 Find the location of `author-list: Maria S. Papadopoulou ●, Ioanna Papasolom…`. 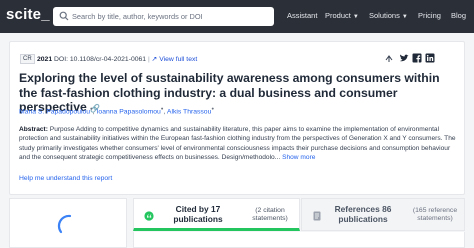

author-list: Maria S. Papadopoulou ●, Ioanna Papasolom… is located at coordinates (116, 110).